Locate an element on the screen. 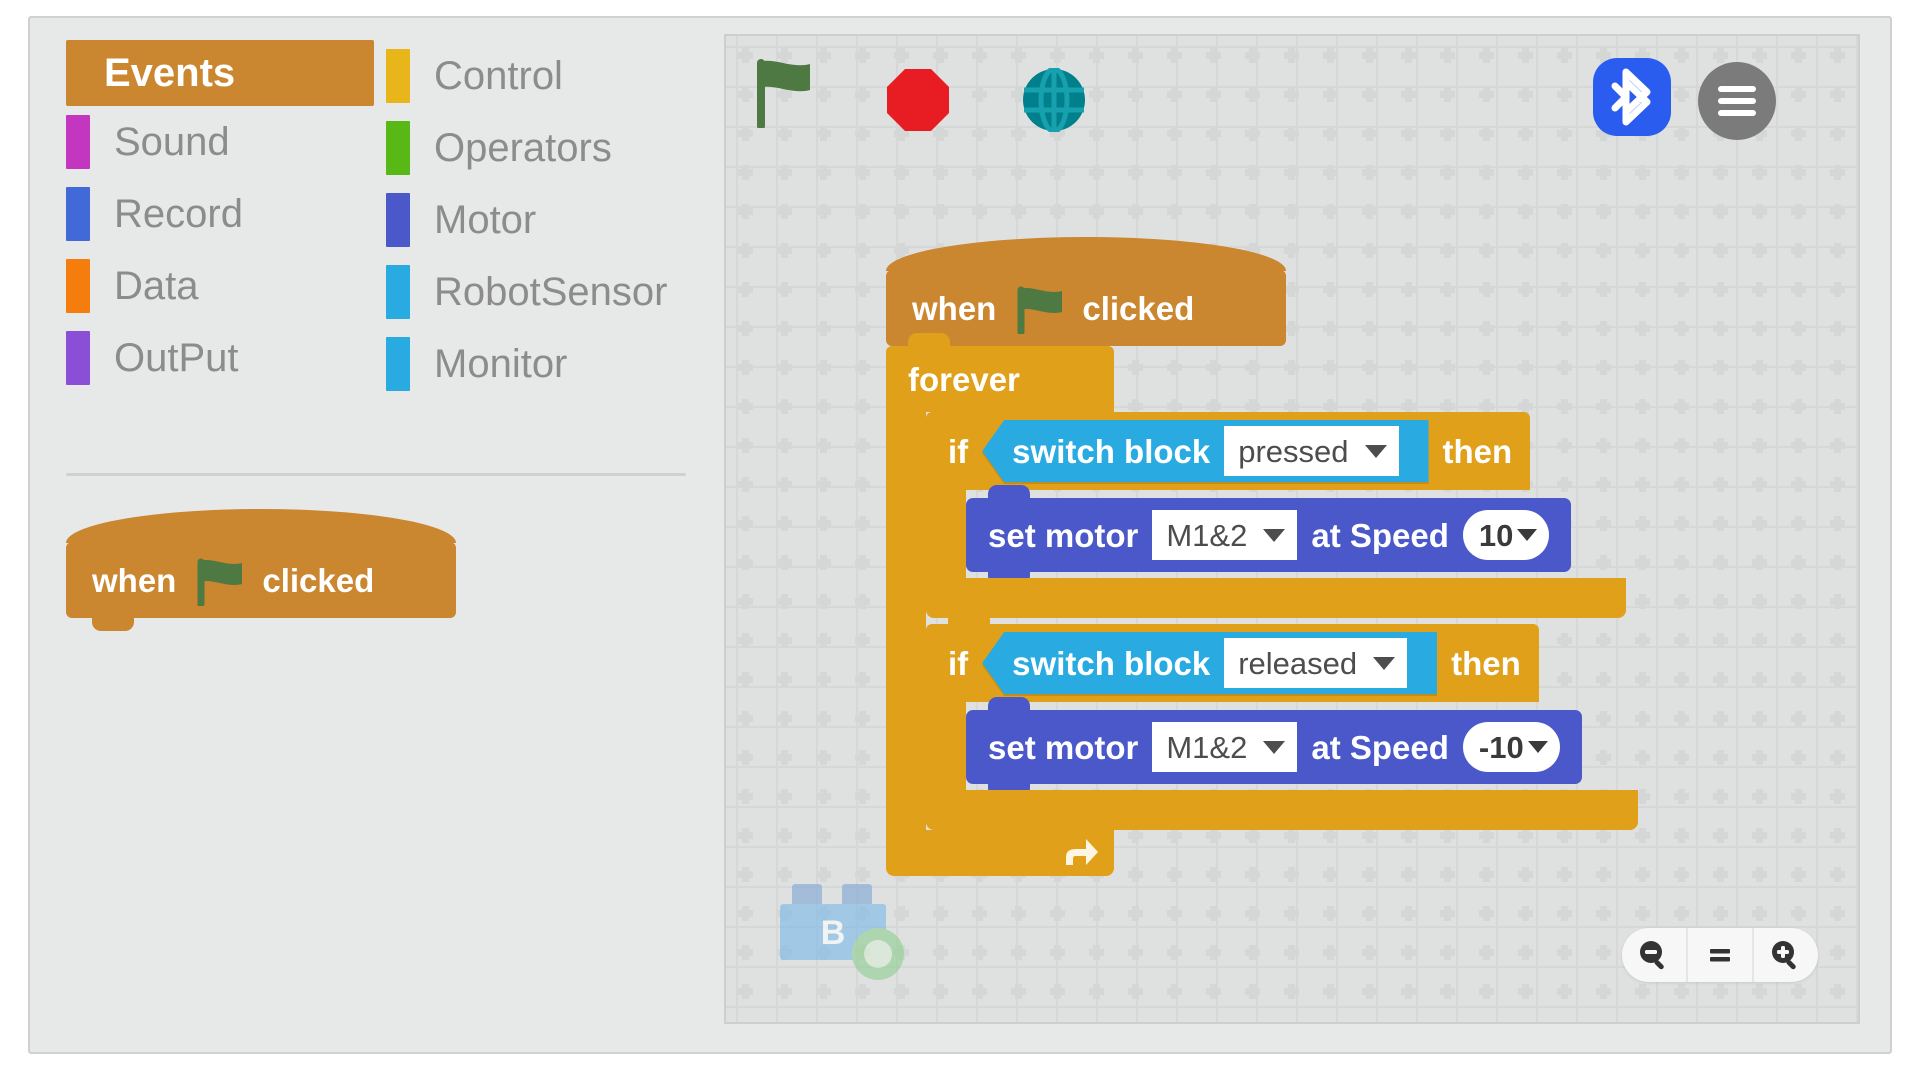 Image resolution: width=1920 pixels, height=1080 pixels. if-body-1: set motor M1&2 at Speed 10 is located at coordinates (1302, 535).